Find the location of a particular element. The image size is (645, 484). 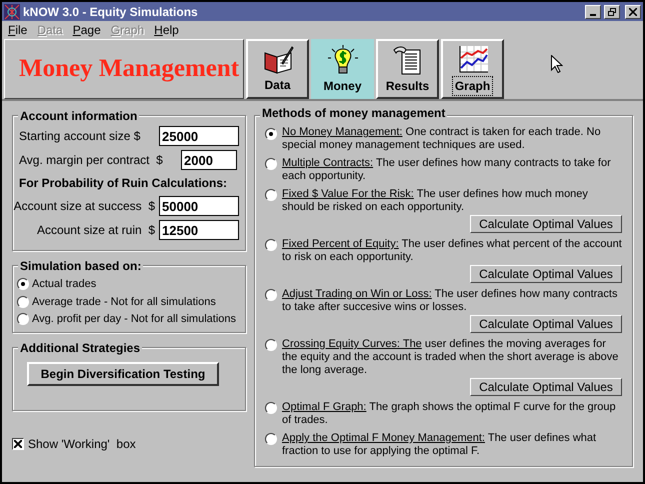

method-description: No Money Management: One contract is taken for each trade. No special money management techniques are used. is located at coordinates (442, 139).